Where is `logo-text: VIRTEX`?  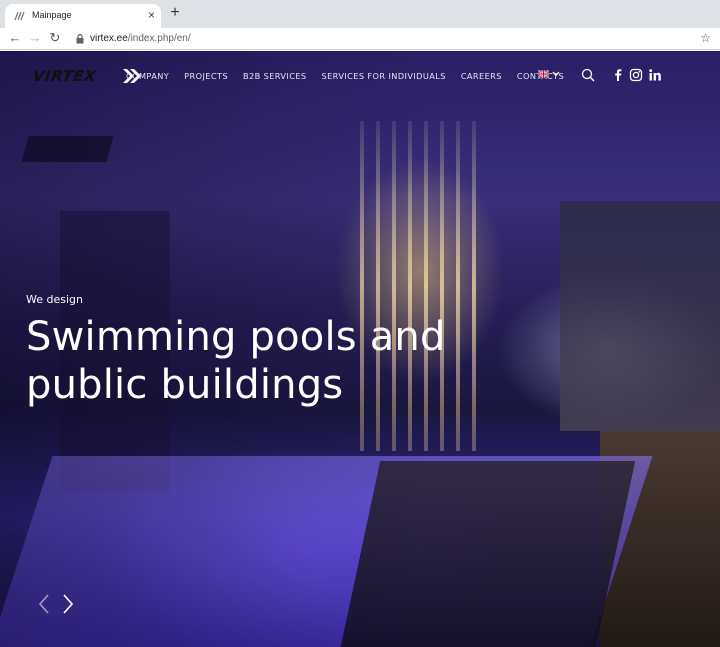 logo-text: VIRTEX is located at coordinates (64, 76).